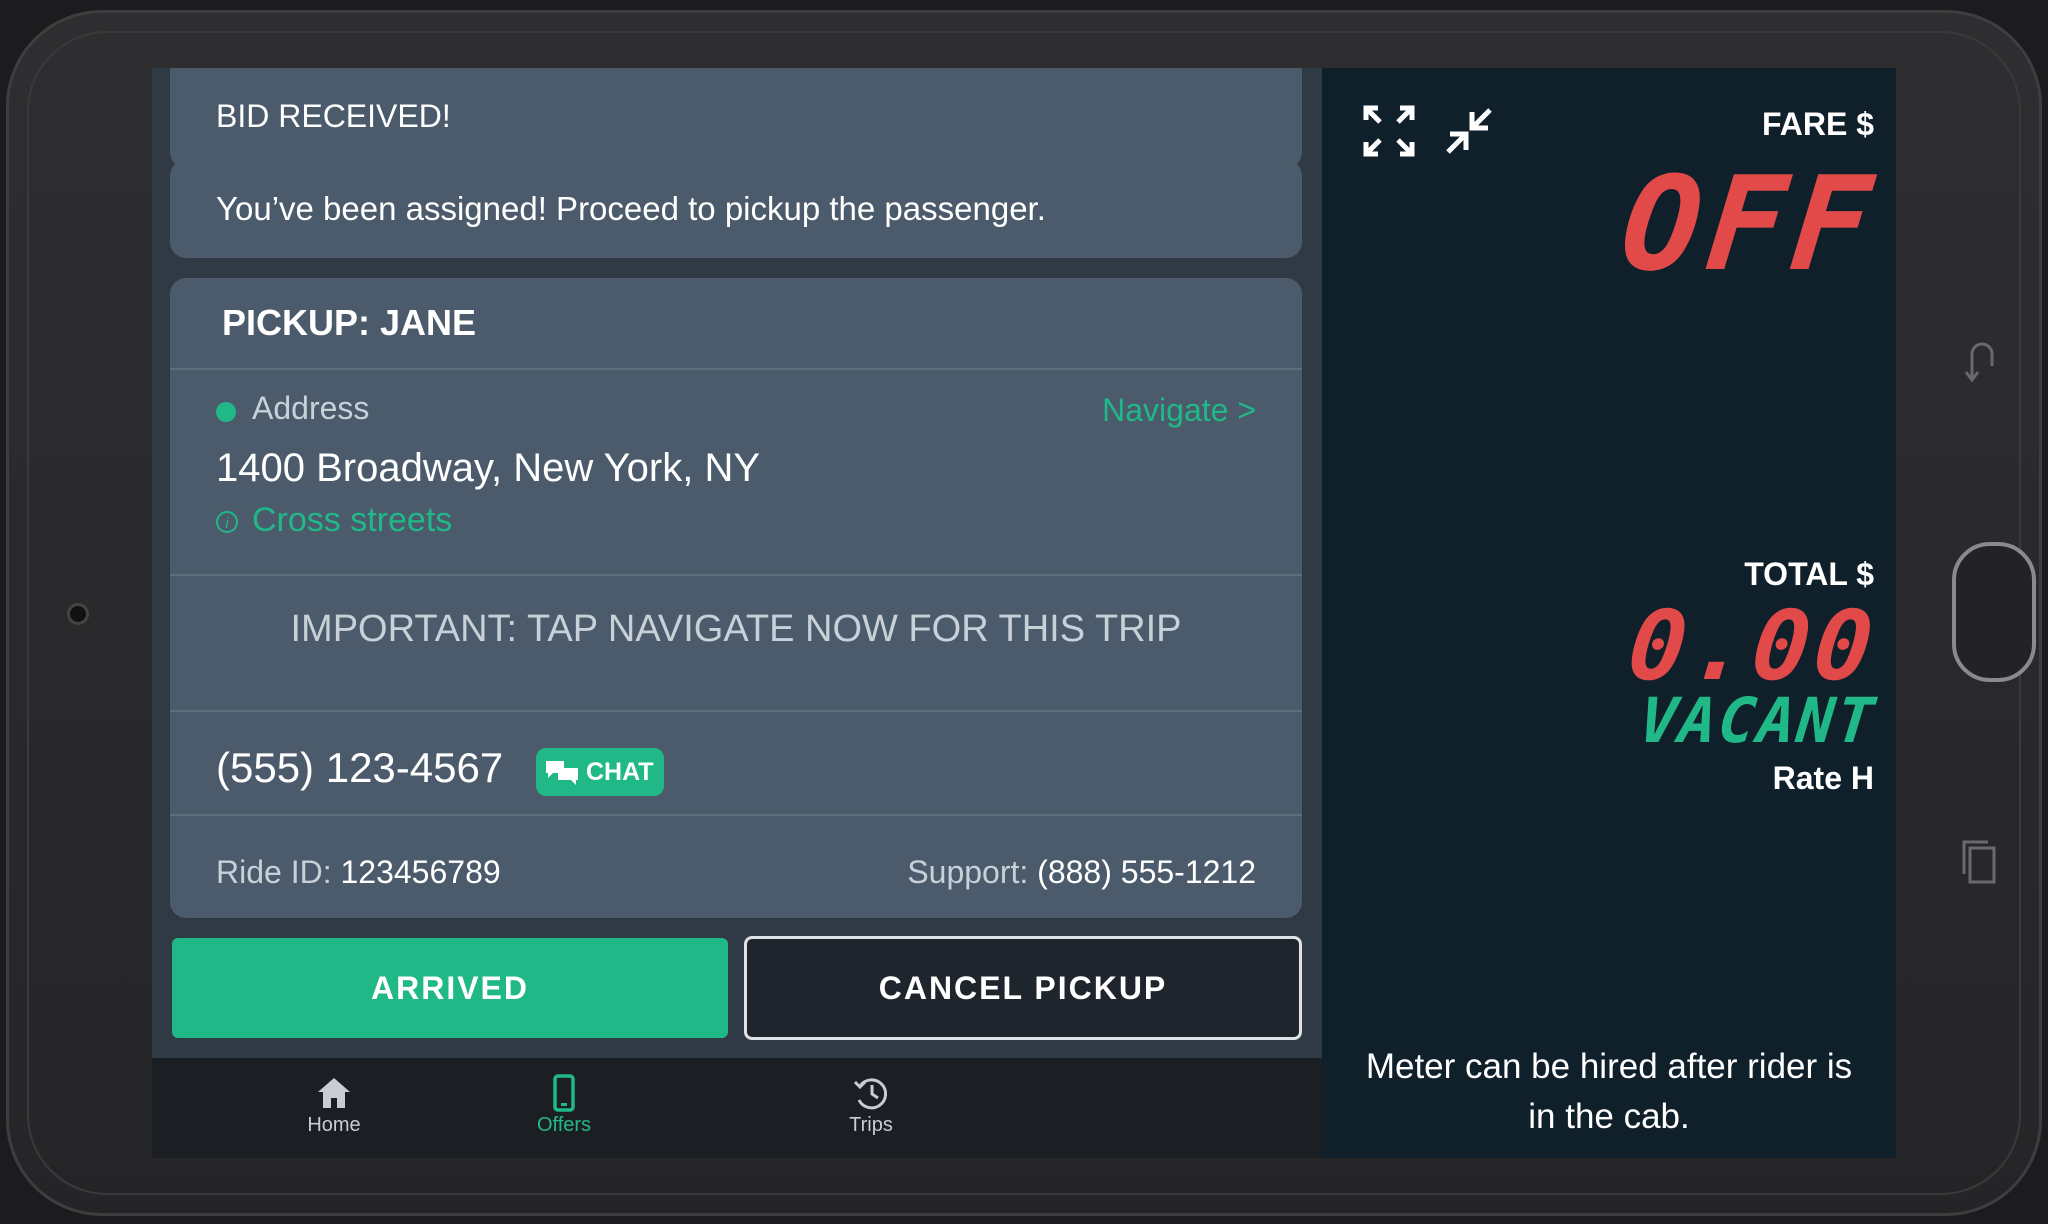  I want to click on chat-button: CHAT, so click(600, 772).